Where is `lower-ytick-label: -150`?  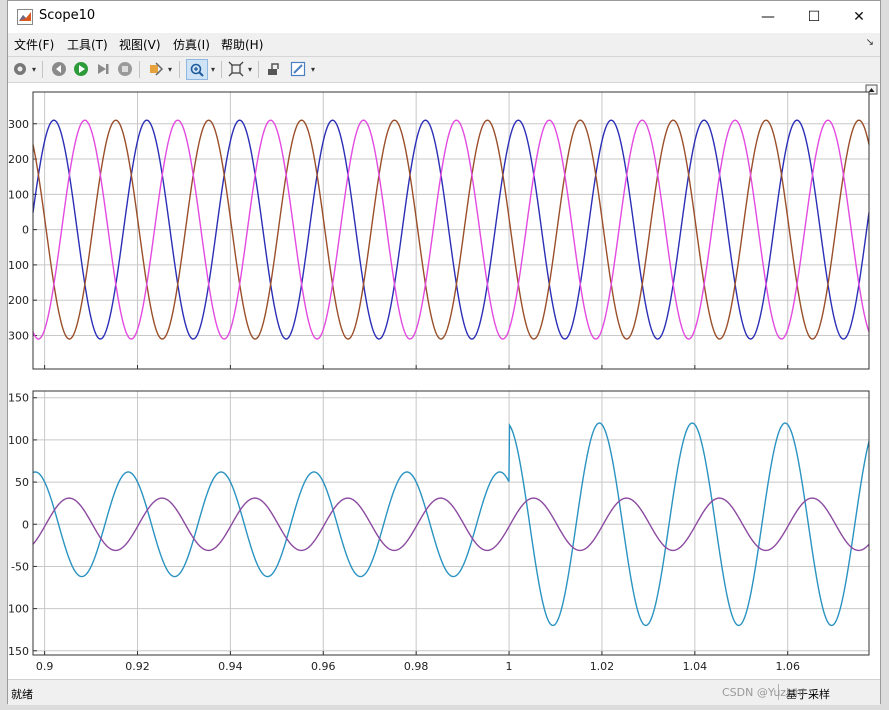
lower-ytick-label: -150 is located at coordinates (18, 651).